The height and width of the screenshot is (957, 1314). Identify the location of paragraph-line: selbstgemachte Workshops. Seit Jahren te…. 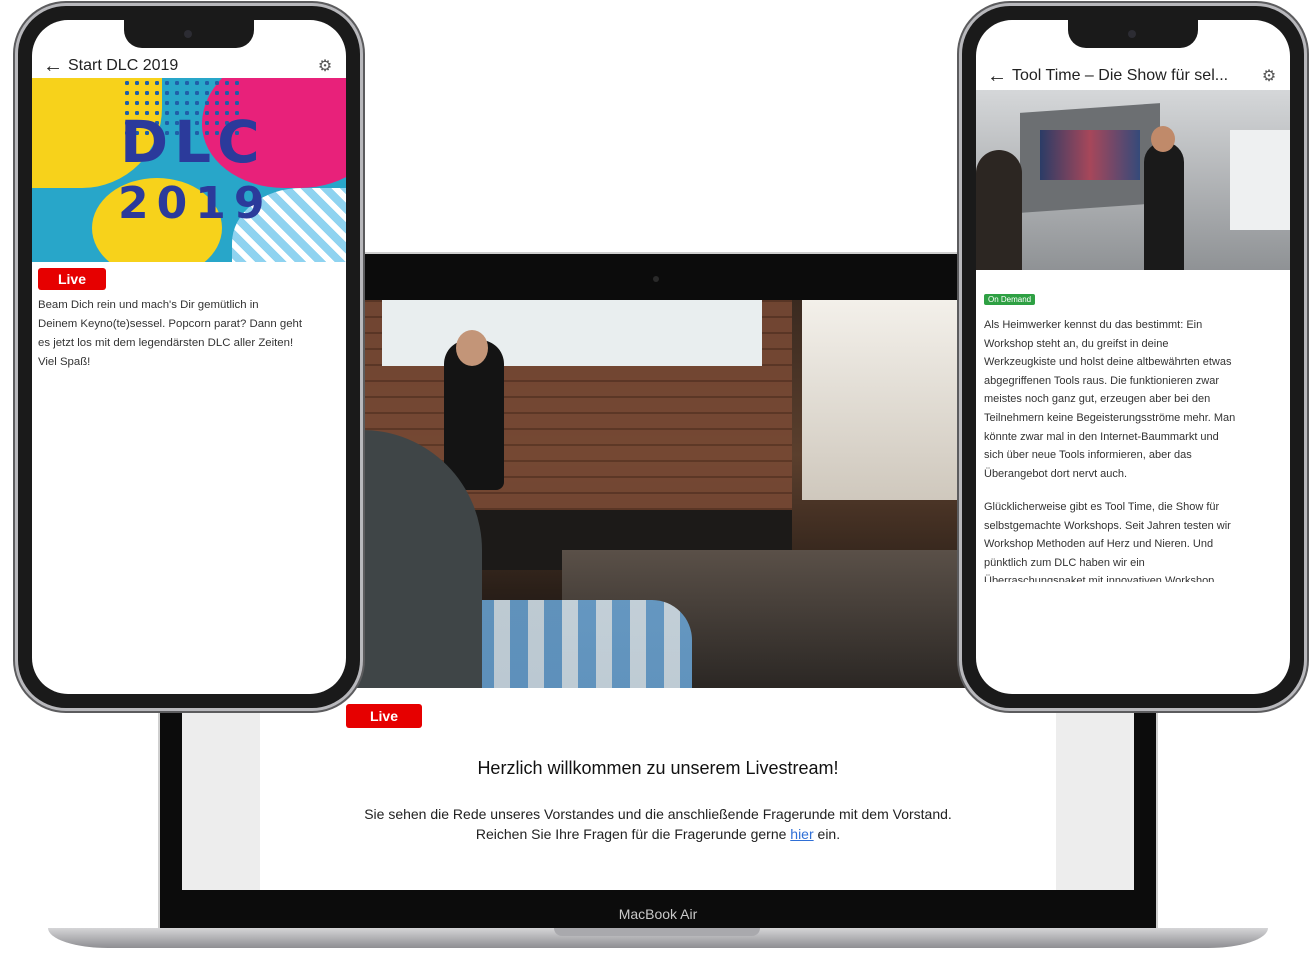
(1107, 525).